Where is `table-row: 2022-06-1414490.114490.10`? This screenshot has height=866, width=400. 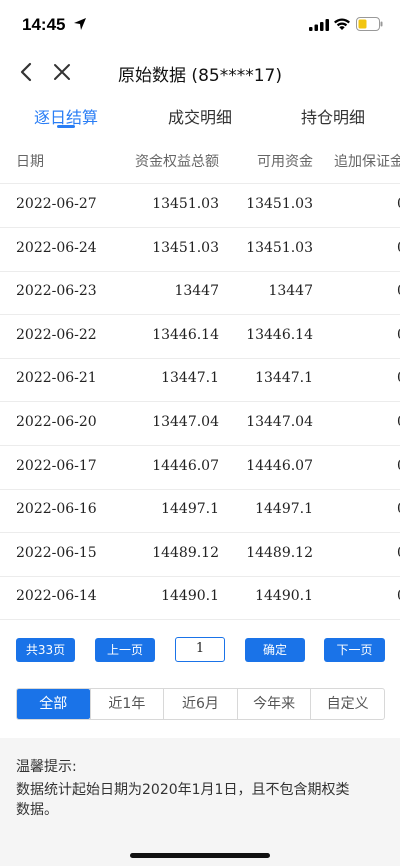 table-row: 2022-06-1414490.114490.10 is located at coordinates (200, 598).